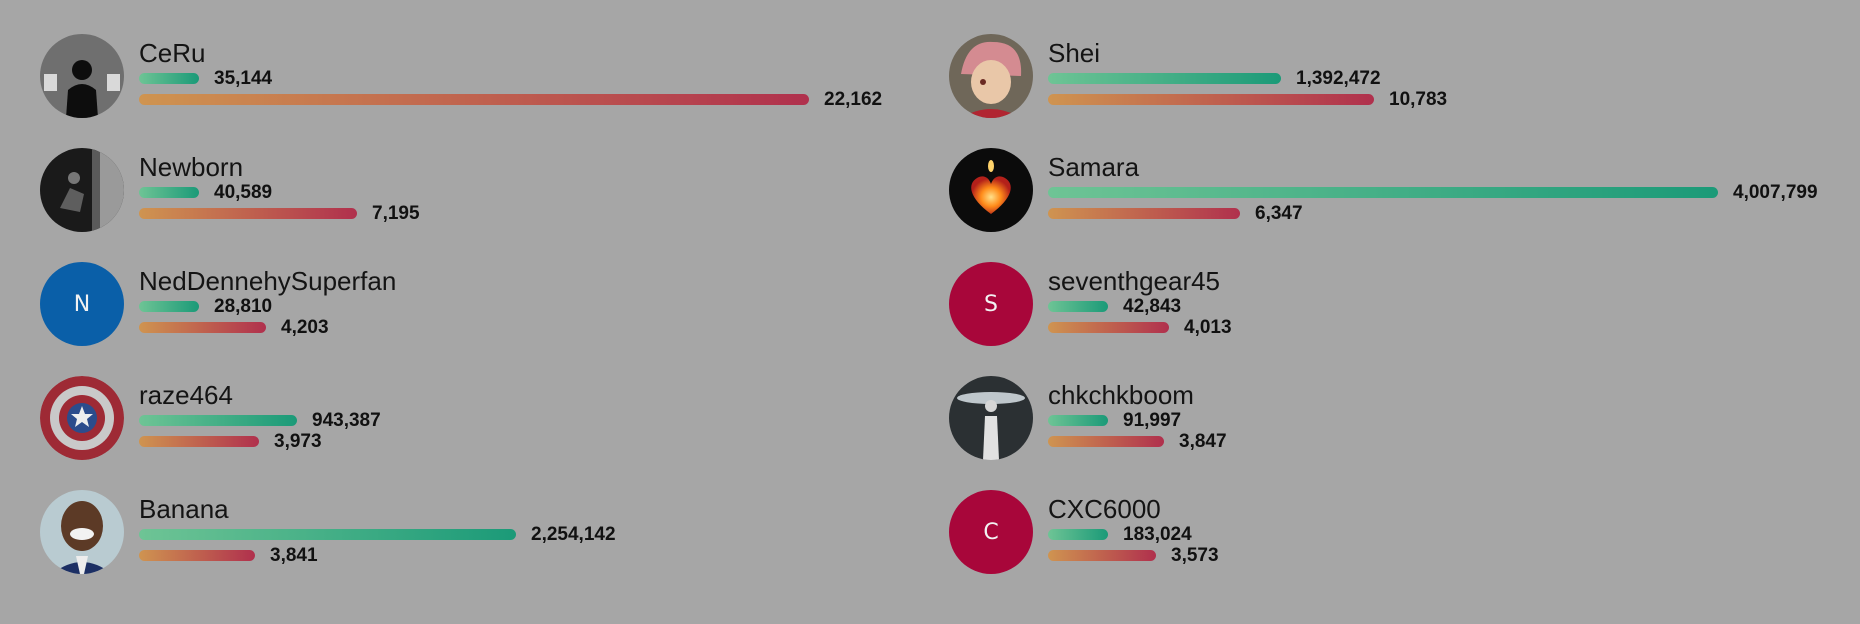 The height and width of the screenshot is (624, 1860). I want to click on green-bar-row: 1,392,472, so click(1247, 78).